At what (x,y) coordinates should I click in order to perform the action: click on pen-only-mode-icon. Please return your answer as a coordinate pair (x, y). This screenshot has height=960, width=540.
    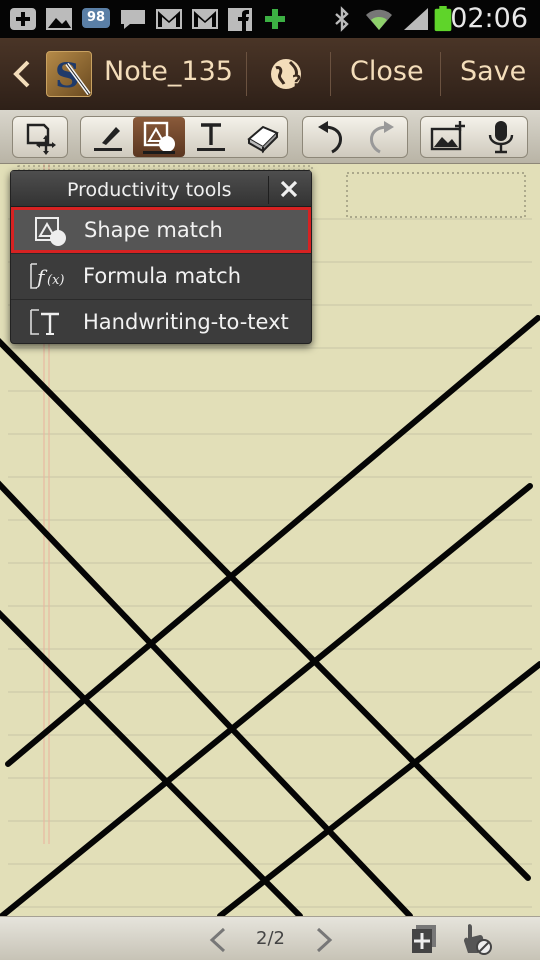
    Looking at the image, I should click on (477, 939).